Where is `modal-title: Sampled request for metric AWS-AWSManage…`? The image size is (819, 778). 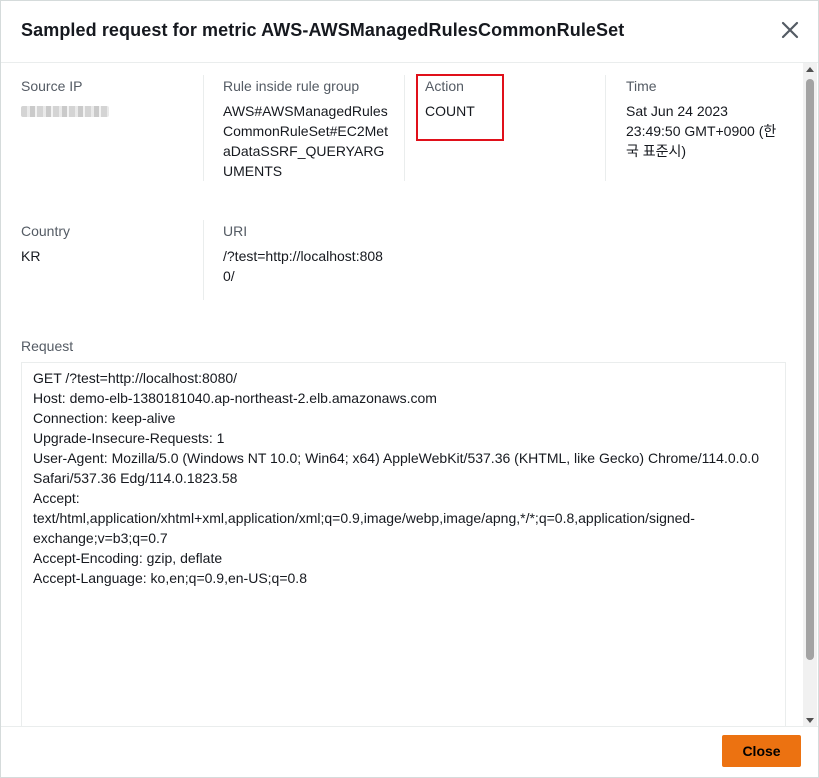 modal-title: Sampled request for metric AWS-AWSManage… is located at coordinates (323, 30).